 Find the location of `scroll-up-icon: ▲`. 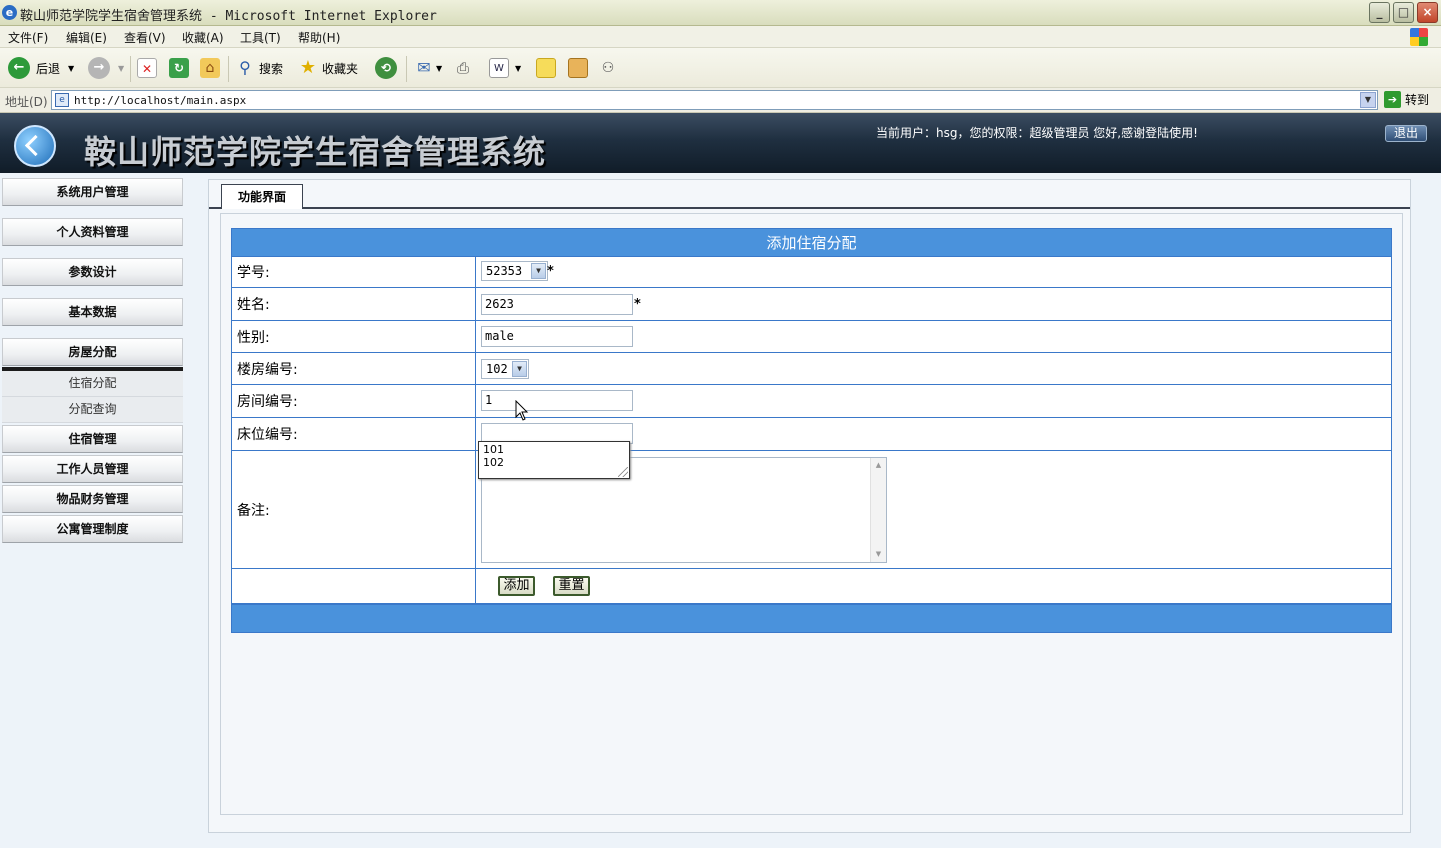

scroll-up-icon: ▲ is located at coordinates (878, 465).